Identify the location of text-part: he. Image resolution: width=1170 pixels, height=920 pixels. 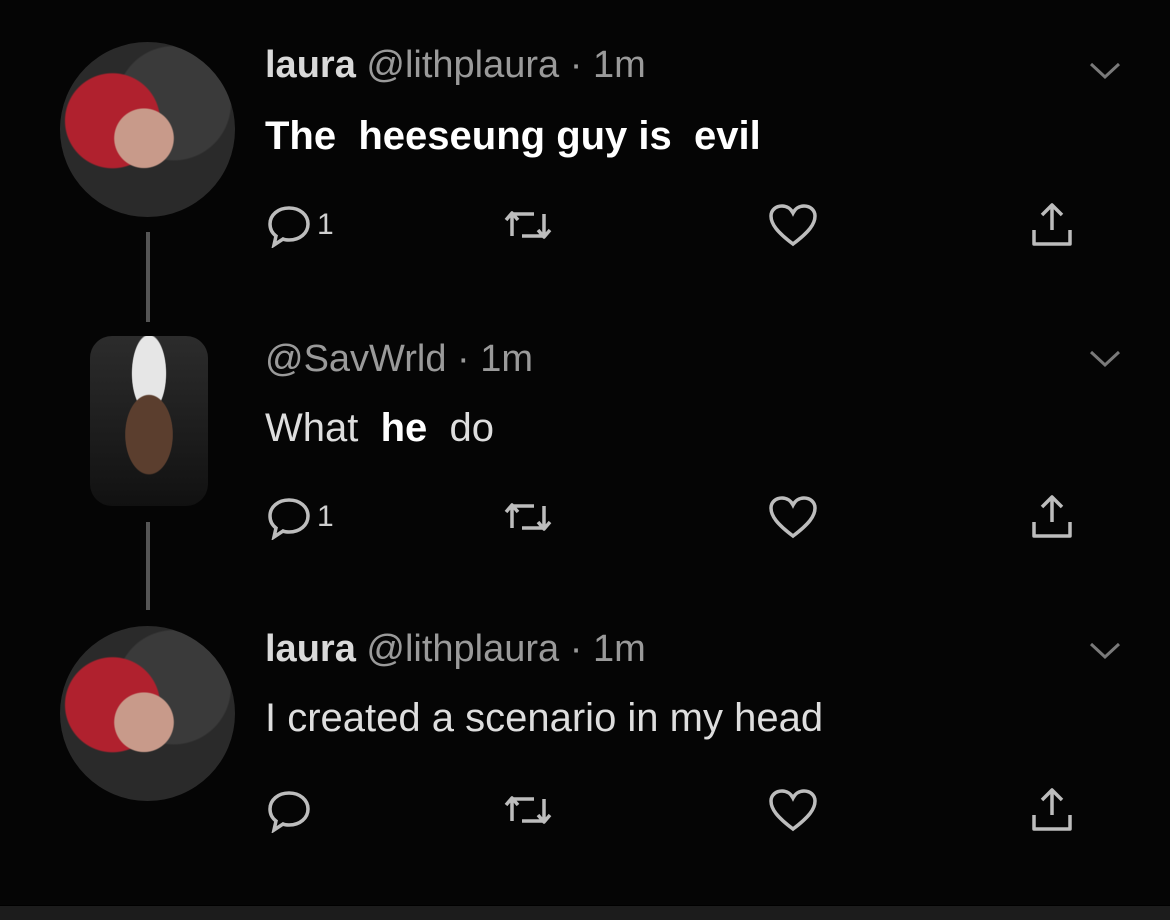
(404, 428).